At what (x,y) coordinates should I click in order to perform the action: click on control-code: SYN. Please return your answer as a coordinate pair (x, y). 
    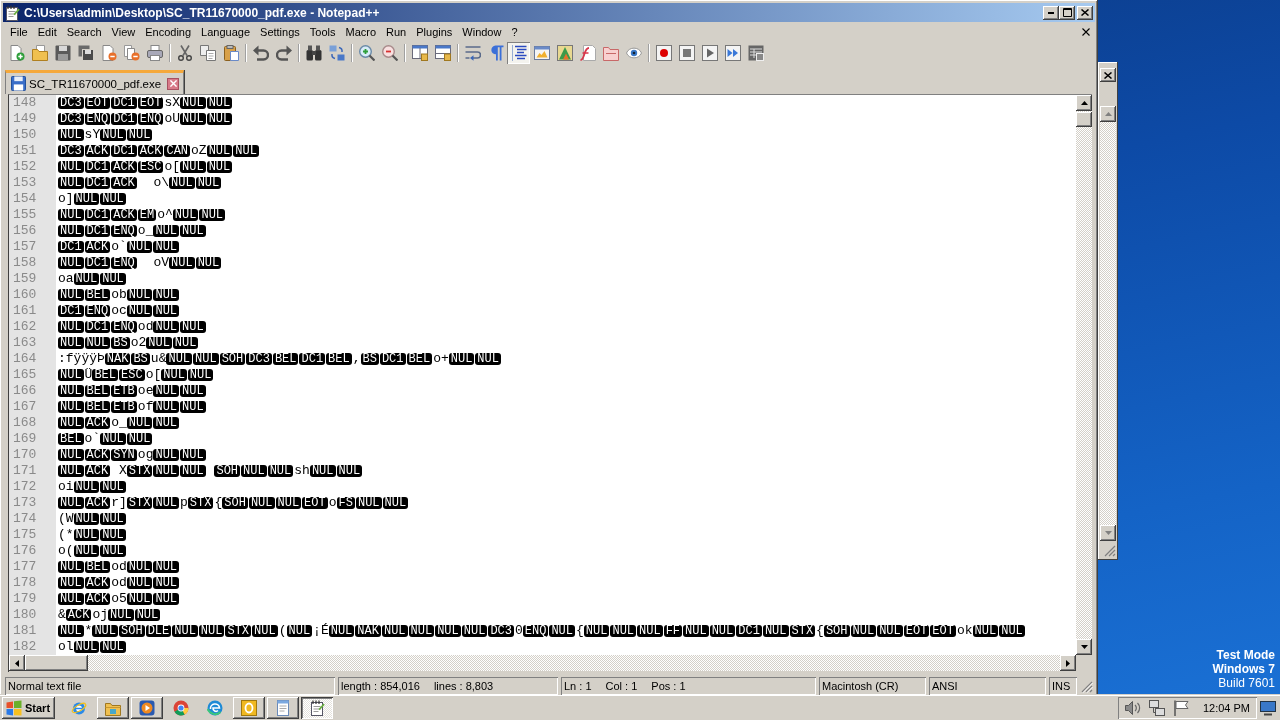
    Looking at the image, I should click on (124, 455).